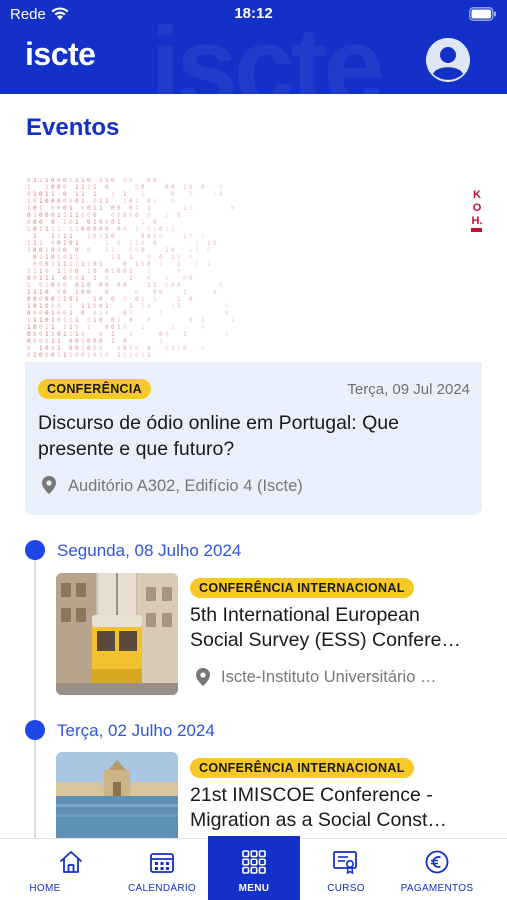 The height and width of the screenshot is (900, 507). I want to click on event-thumbnail-tram, so click(117, 634).